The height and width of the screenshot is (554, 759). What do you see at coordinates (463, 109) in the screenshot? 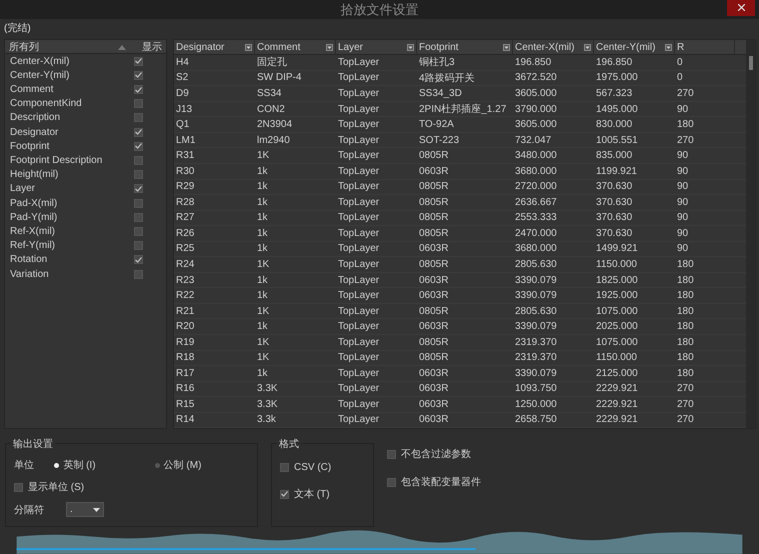
I see `table-cell-text: 2PIN杜邦插座_1.27` at bounding box center [463, 109].